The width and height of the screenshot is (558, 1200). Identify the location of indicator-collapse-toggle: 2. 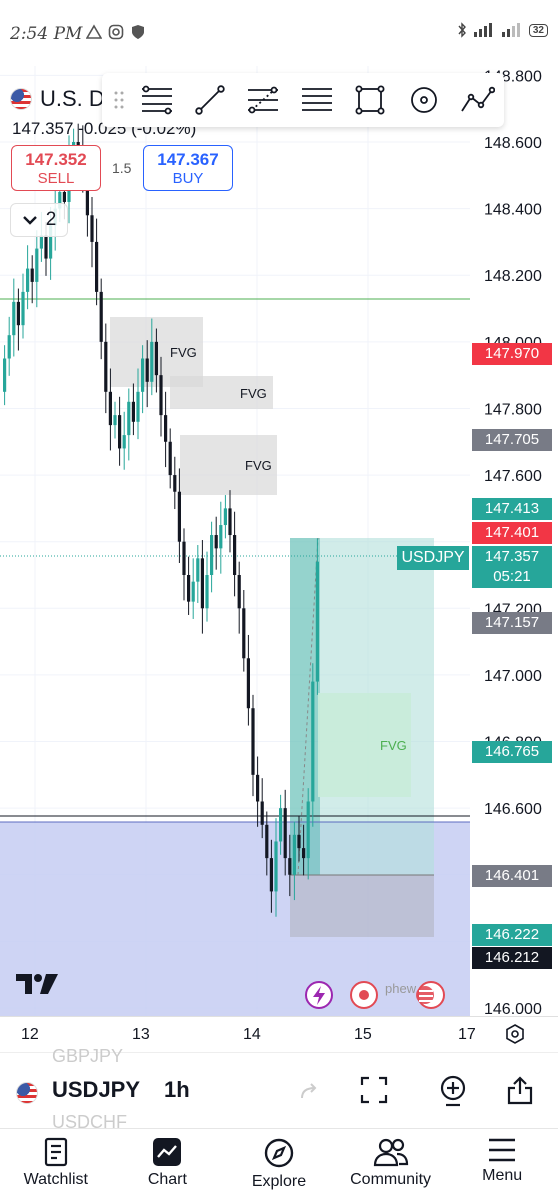
(39, 220).